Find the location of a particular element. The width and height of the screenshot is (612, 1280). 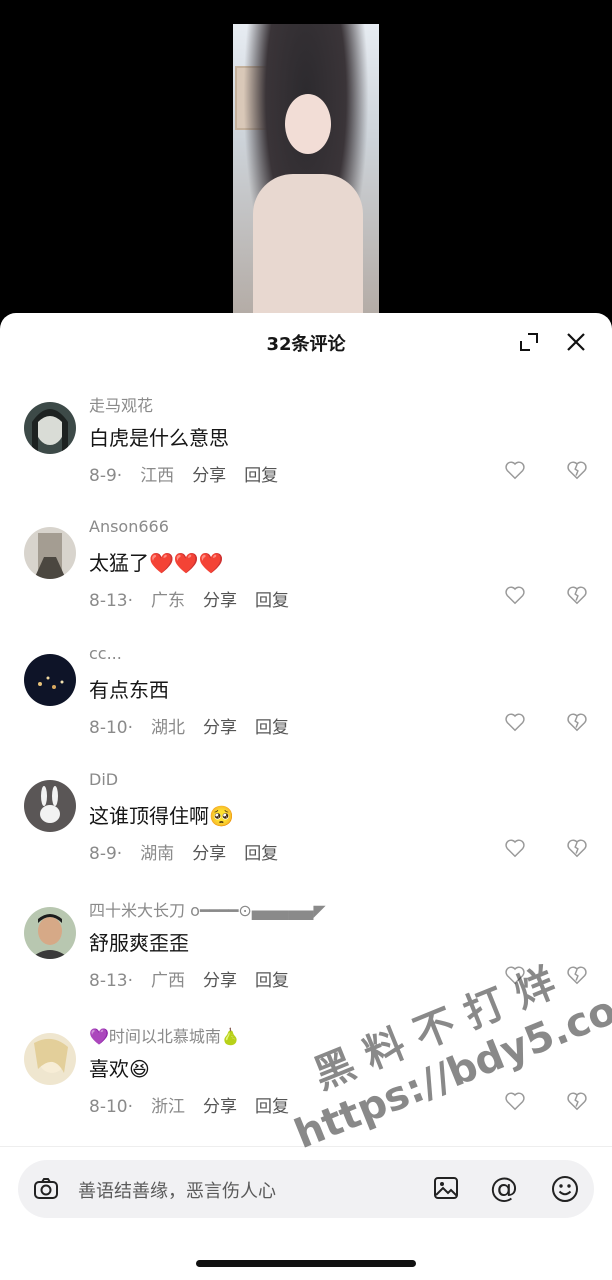

comment-text: 这谁顶得住啊🥺 is located at coordinates (161, 816).